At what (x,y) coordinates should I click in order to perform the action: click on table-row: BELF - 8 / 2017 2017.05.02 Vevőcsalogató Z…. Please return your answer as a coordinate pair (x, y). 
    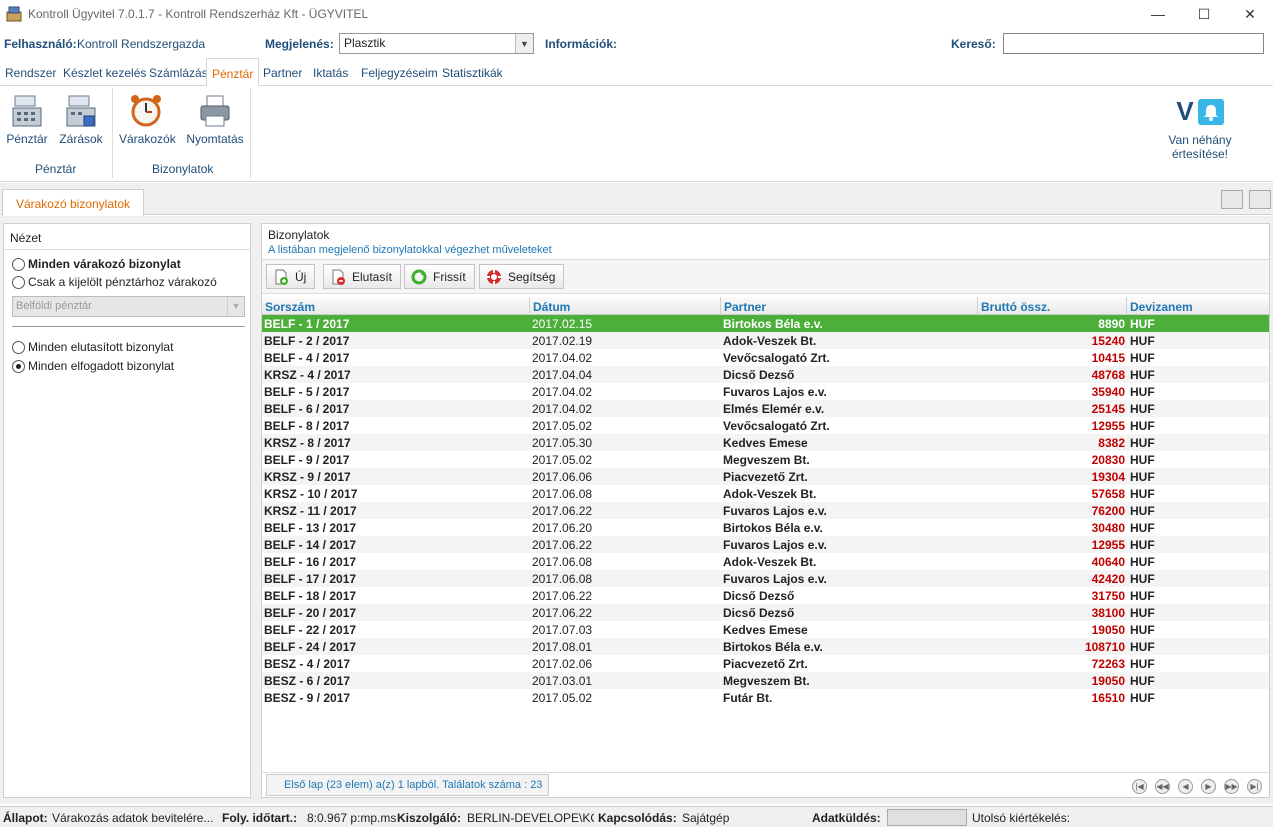
    Looking at the image, I should click on (765, 425).